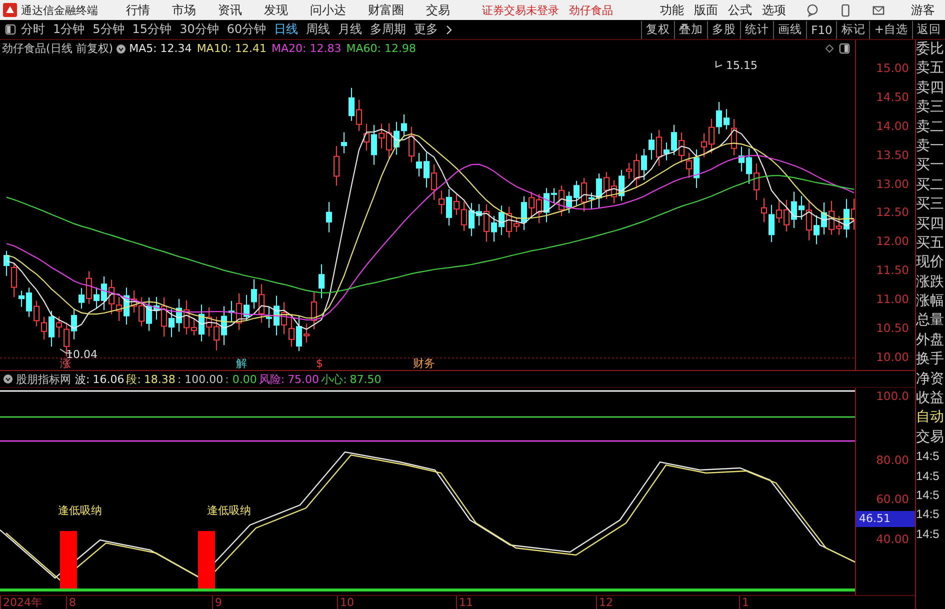 This screenshot has width=945, height=609. What do you see at coordinates (69, 29) in the screenshot?
I see `period-tab: 1分钟` at bounding box center [69, 29].